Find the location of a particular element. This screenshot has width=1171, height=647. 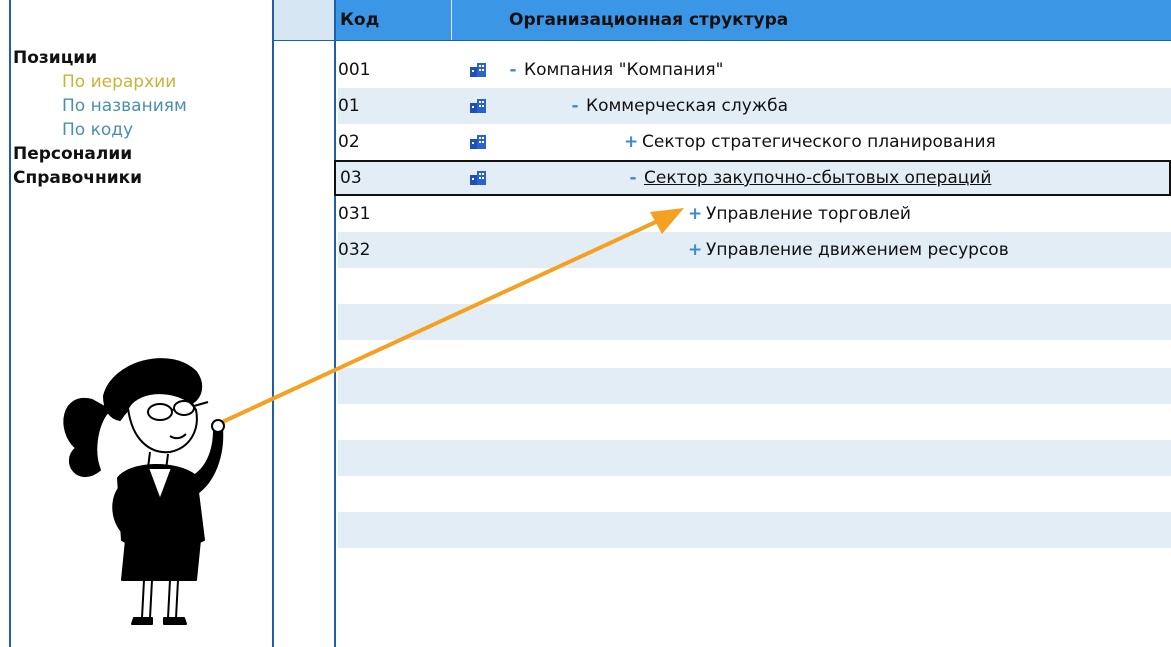

table-row: 01 - Коммерческая служба is located at coordinates (754, 106).